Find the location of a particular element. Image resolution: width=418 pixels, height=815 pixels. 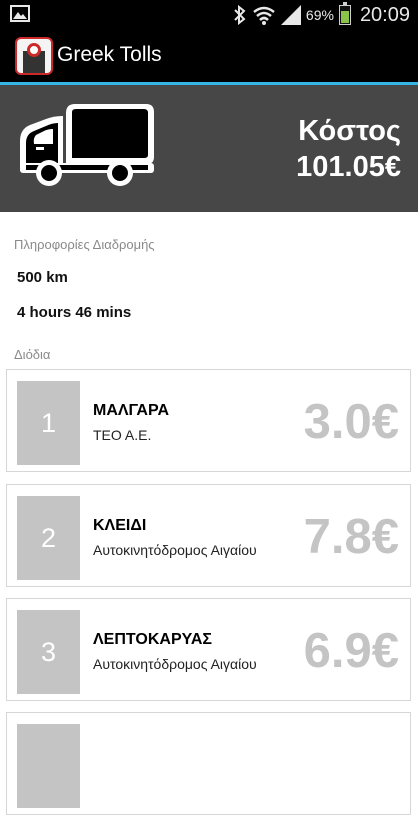

gallery-notification-icon is located at coordinates (20, 13).